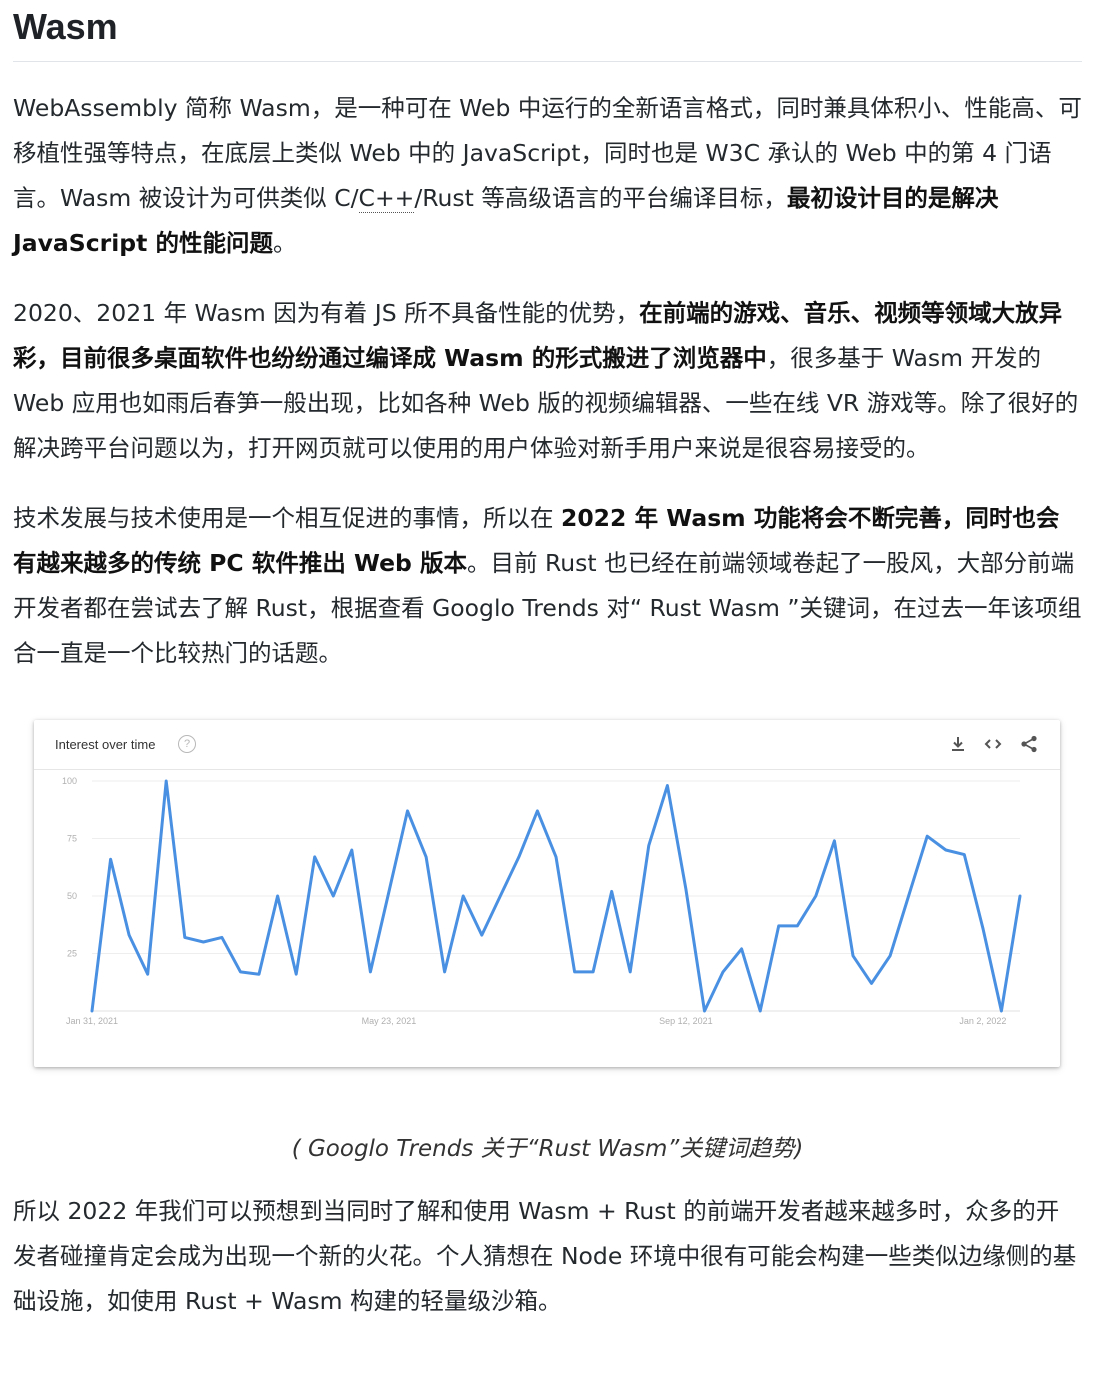  What do you see at coordinates (285, 243) in the screenshot?
I see `paragraph-intro-text-3: 。` at bounding box center [285, 243].